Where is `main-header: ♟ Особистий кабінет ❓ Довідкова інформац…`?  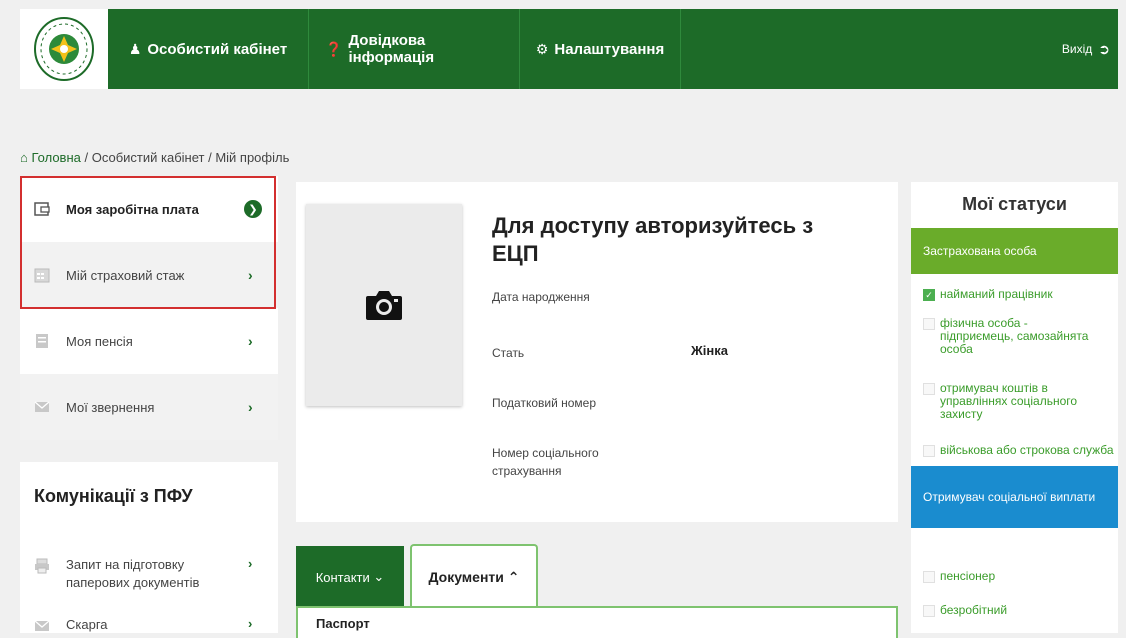 main-header: ♟ Особистий кабінет ❓ Довідкова інформац… is located at coordinates (569, 49).